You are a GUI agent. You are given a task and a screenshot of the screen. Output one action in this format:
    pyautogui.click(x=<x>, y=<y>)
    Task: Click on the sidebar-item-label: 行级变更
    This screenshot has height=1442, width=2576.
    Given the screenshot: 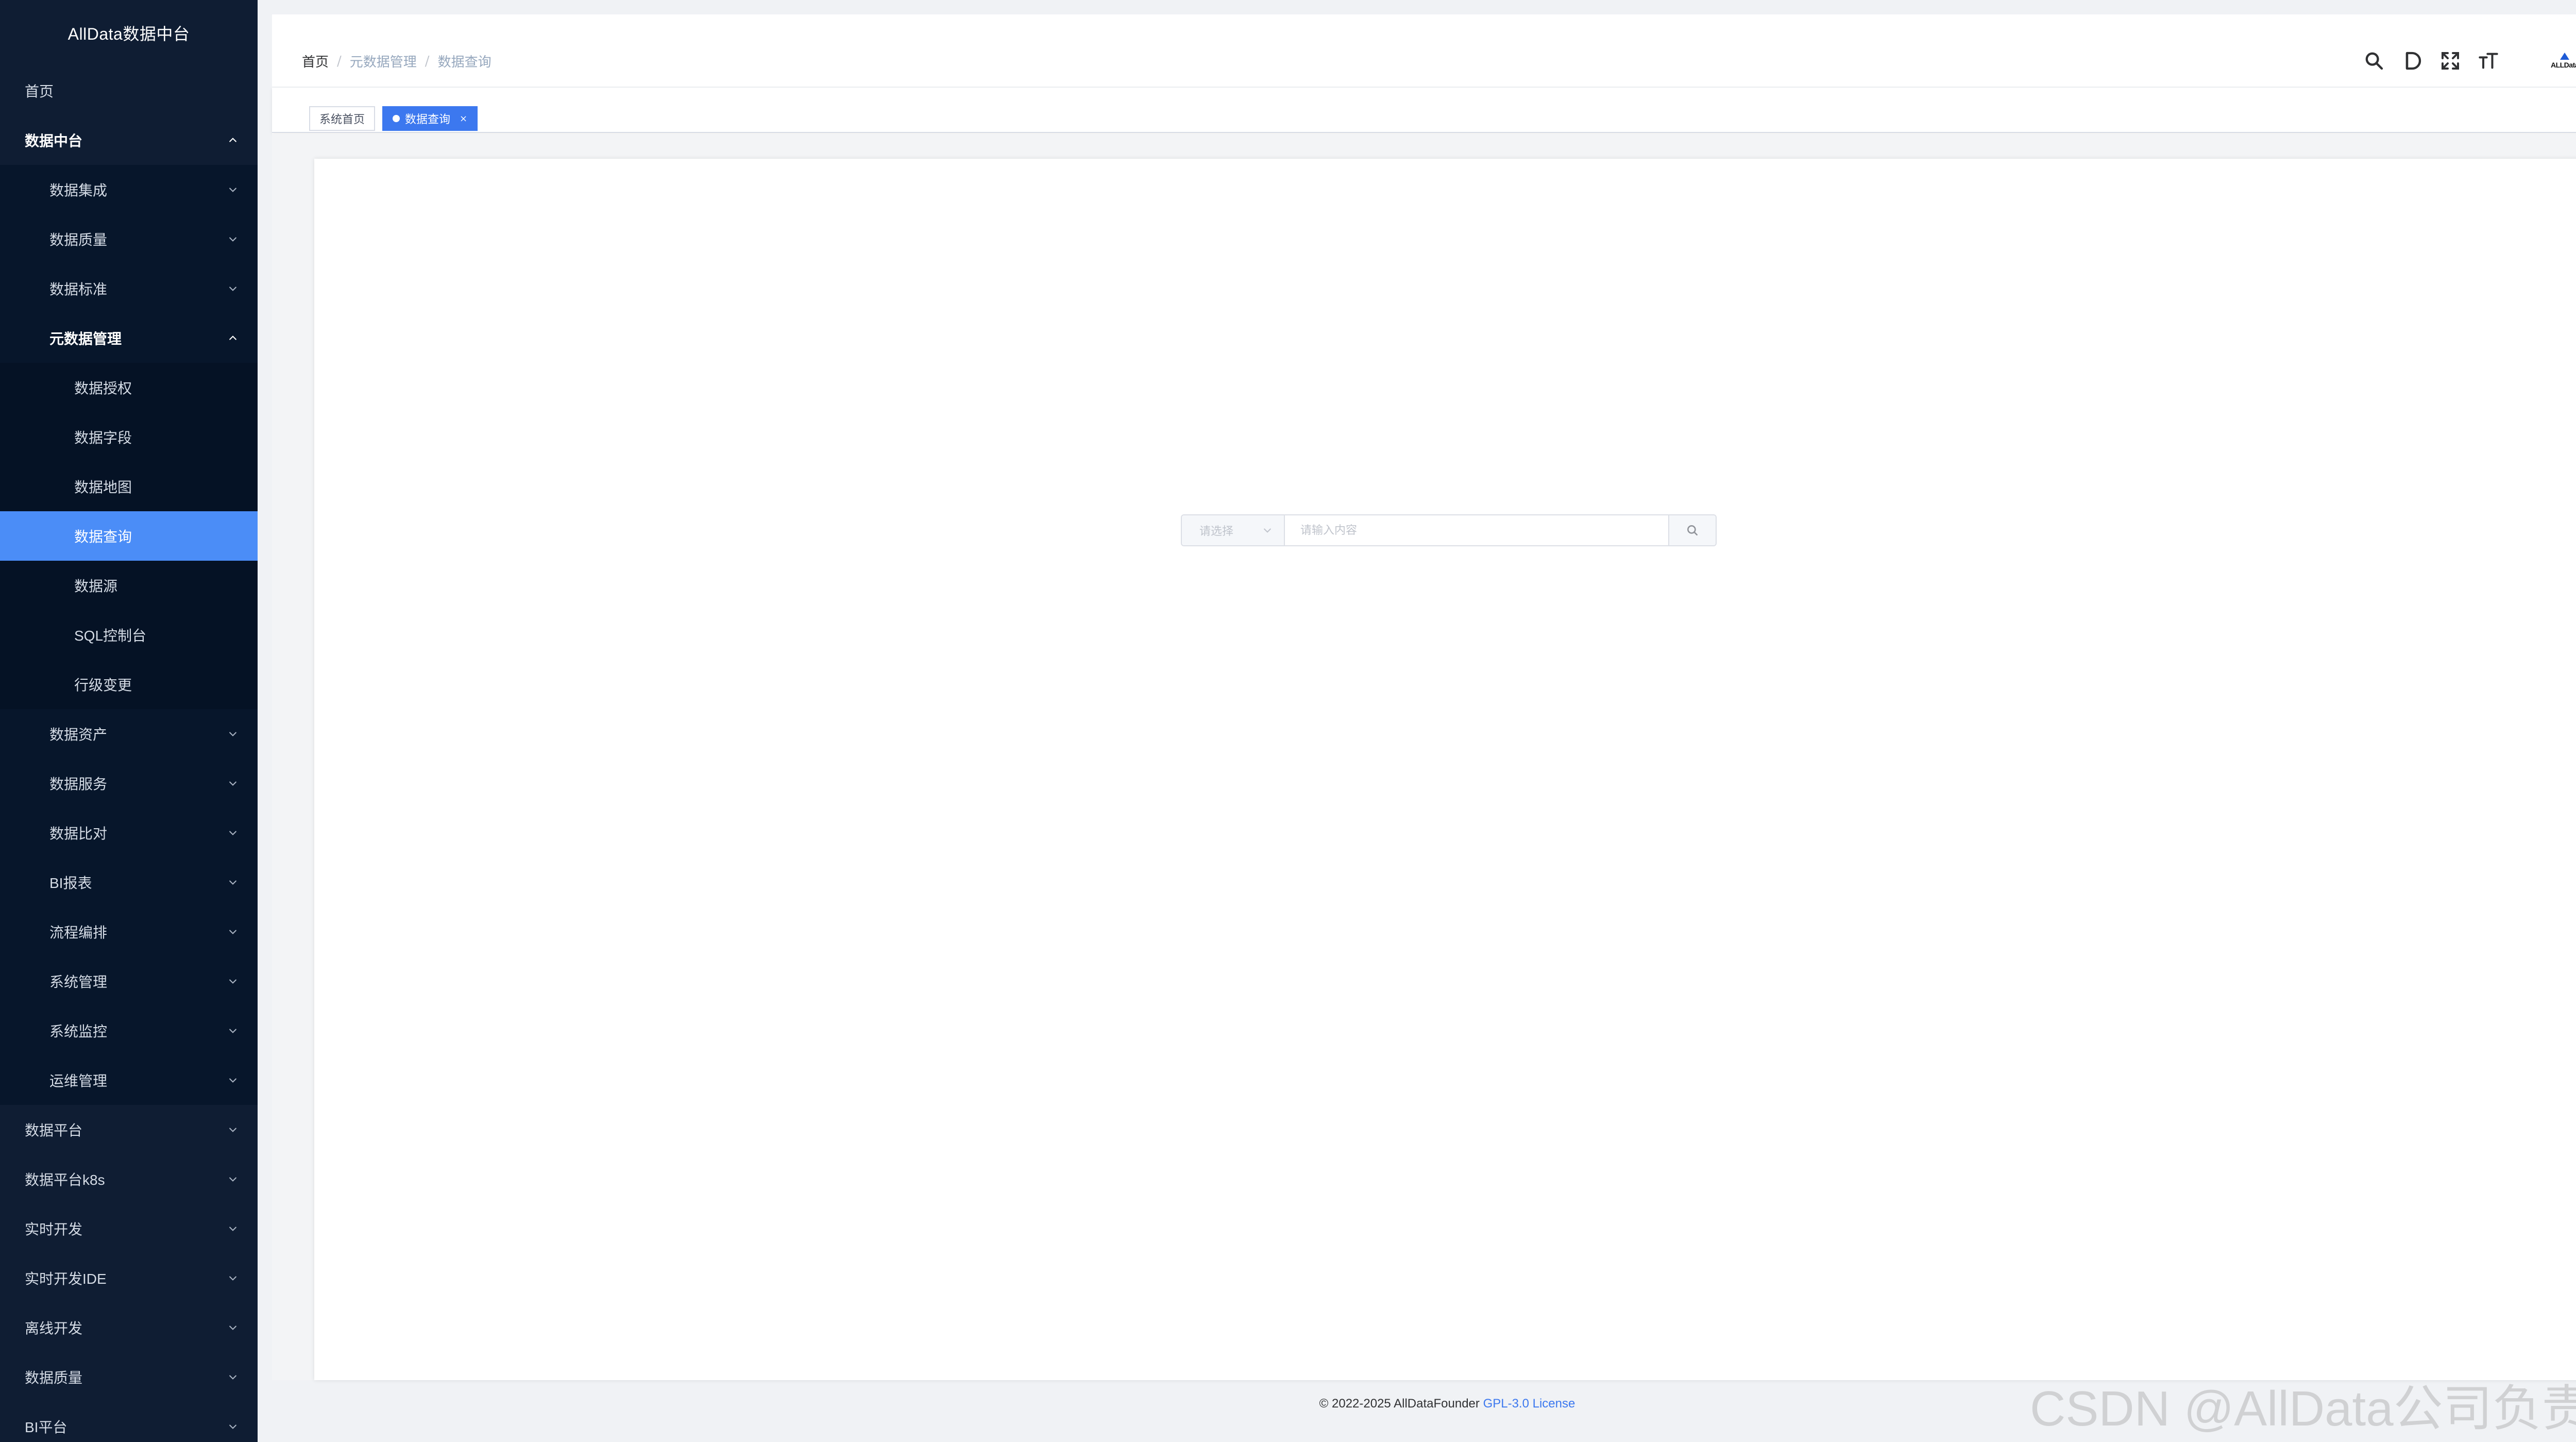 What is the action you would take?
    pyautogui.click(x=103, y=685)
    